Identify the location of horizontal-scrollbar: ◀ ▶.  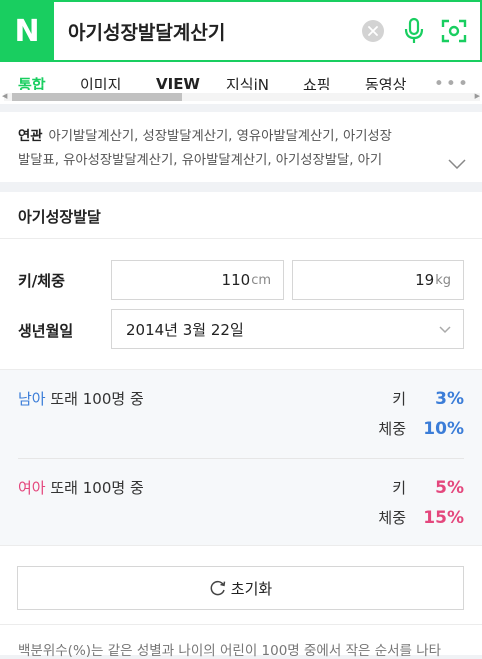
(241, 97).